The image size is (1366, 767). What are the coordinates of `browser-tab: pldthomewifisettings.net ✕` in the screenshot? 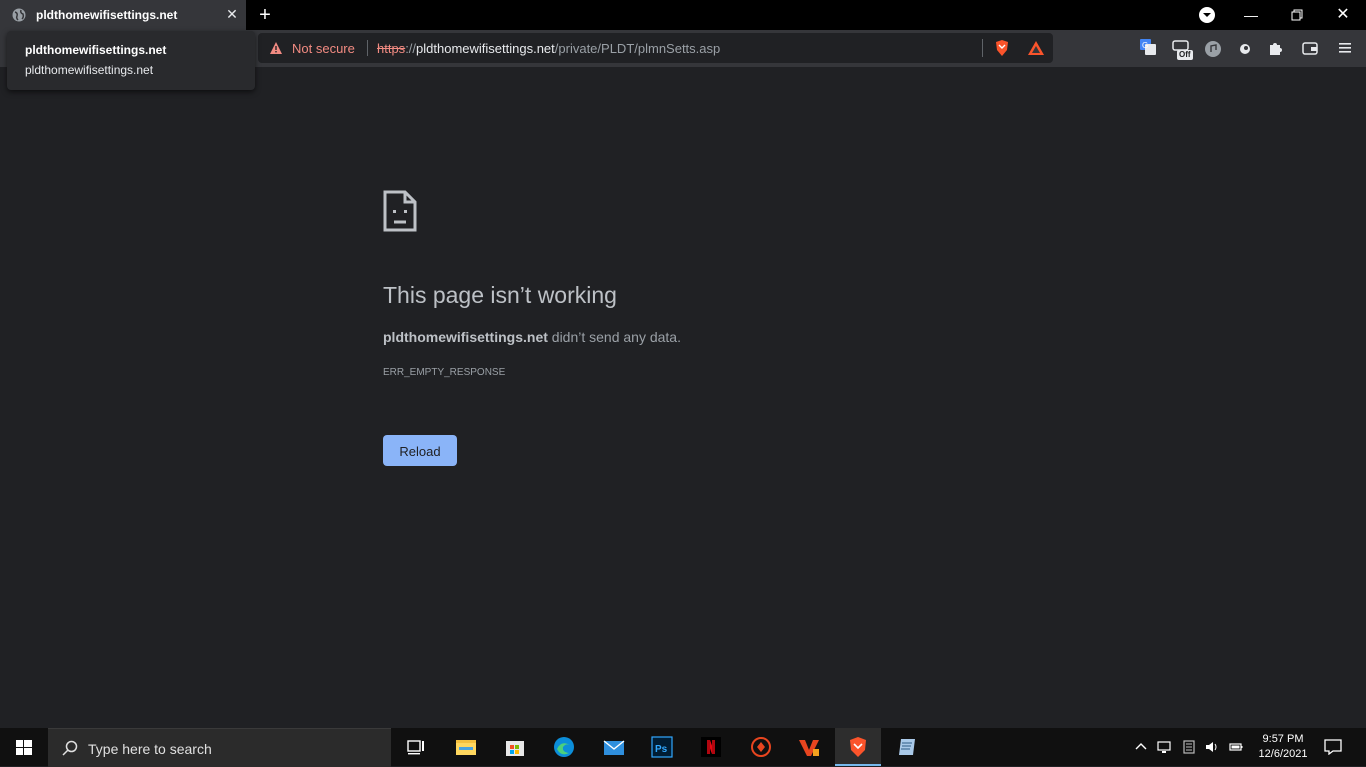 It's located at (123, 15).